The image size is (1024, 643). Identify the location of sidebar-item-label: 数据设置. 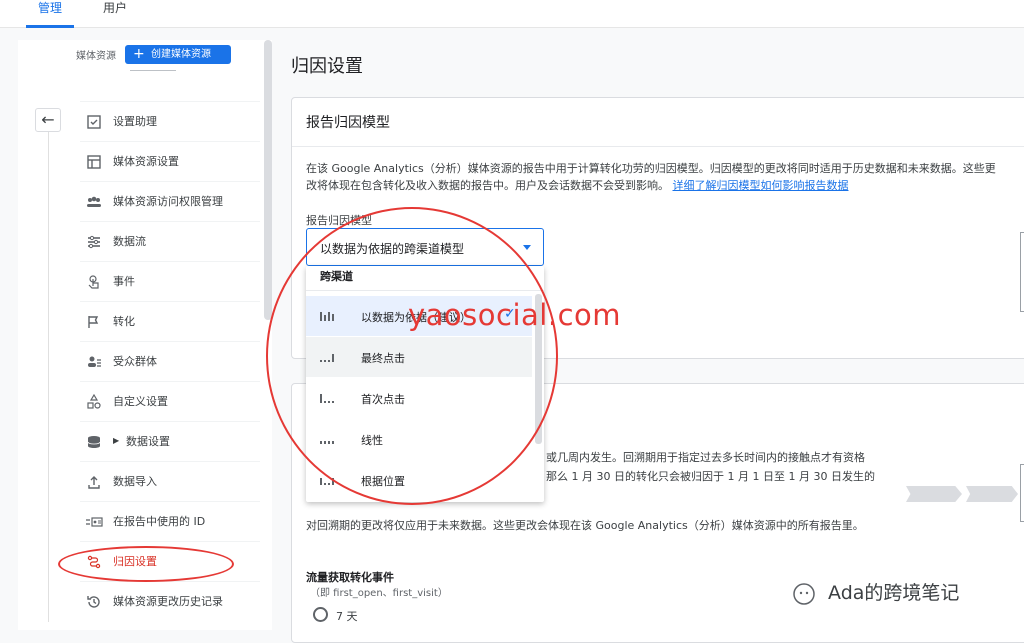
(148, 441).